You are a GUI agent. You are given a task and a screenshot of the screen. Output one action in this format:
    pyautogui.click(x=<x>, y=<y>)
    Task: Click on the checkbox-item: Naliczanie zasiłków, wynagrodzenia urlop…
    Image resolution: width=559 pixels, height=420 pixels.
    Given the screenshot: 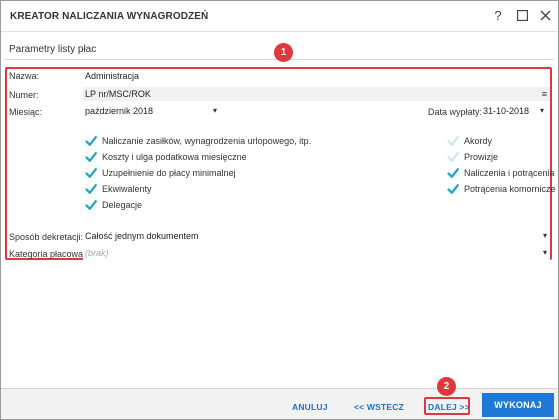 What is the action you would take?
    pyautogui.click(x=198, y=141)
    